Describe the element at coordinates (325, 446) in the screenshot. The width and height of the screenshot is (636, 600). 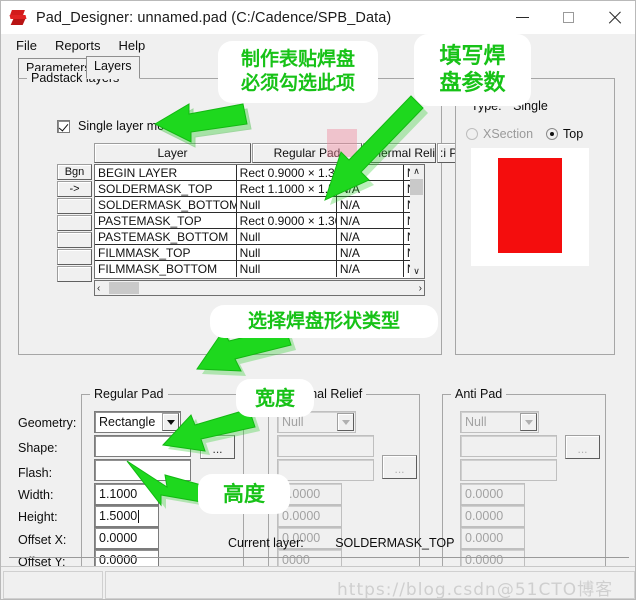
I see `thermal-shape-field` at that location.